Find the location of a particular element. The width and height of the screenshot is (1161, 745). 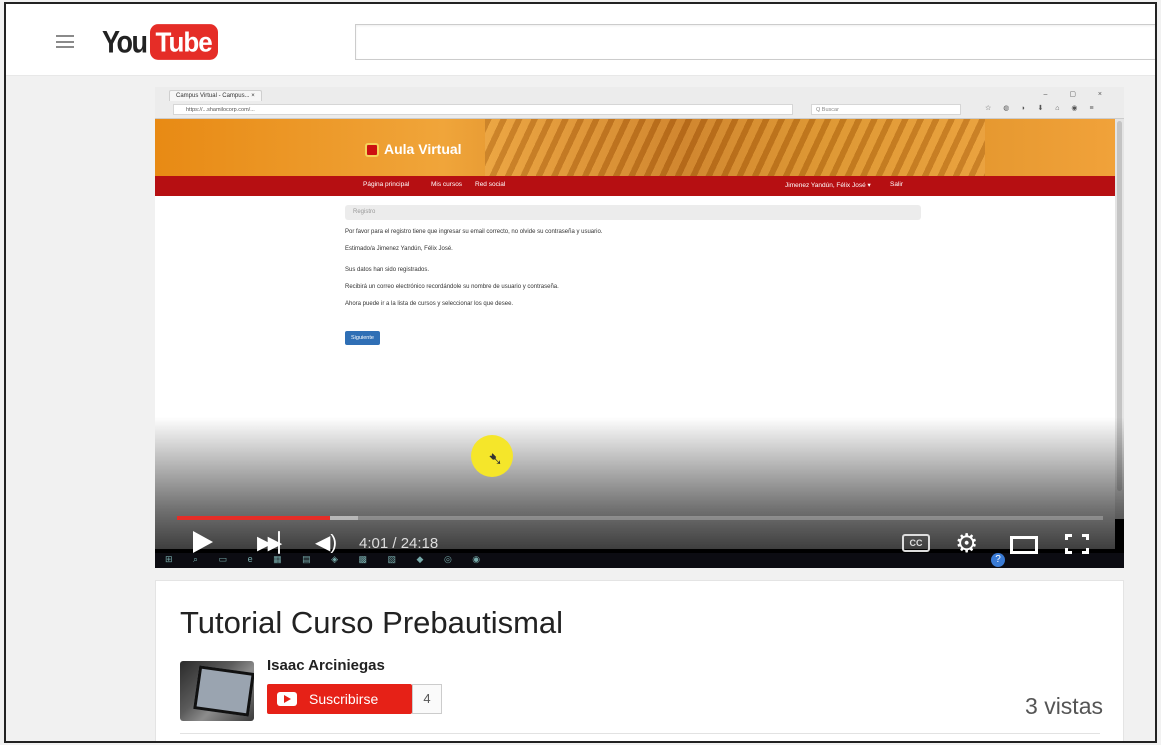

subscribe-button: Suscribirse is located at coordinates (339, 699).